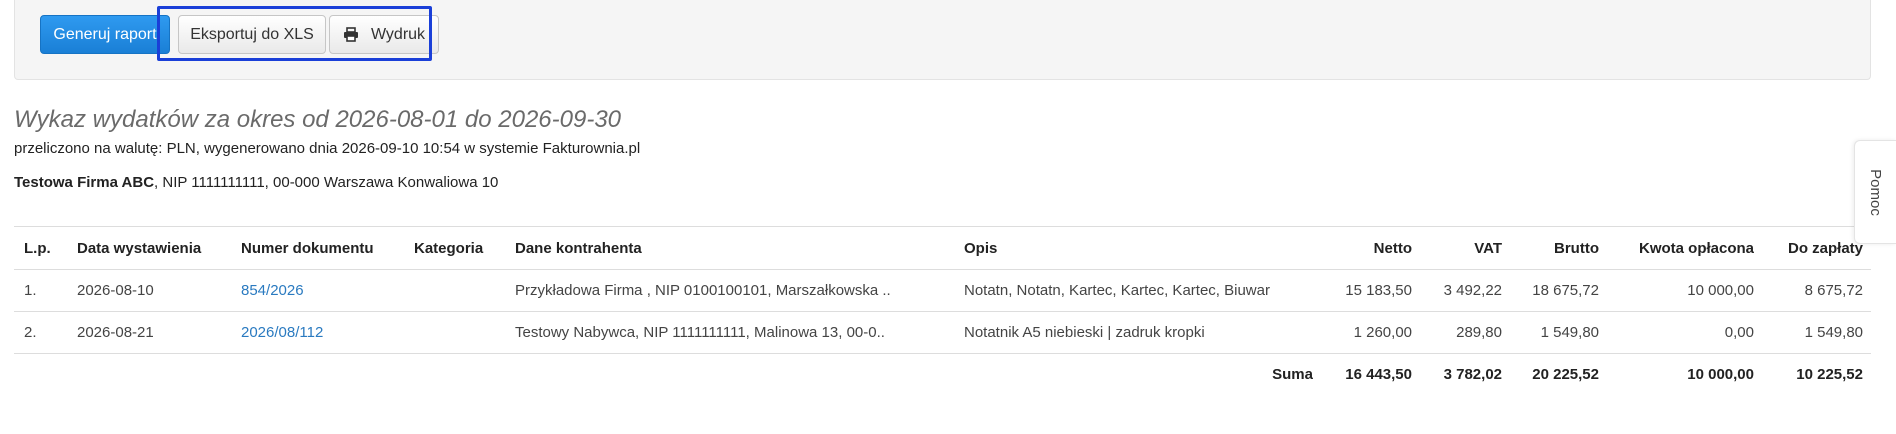  I want to click on row-date: 2026-08-10, so click(115, 290).